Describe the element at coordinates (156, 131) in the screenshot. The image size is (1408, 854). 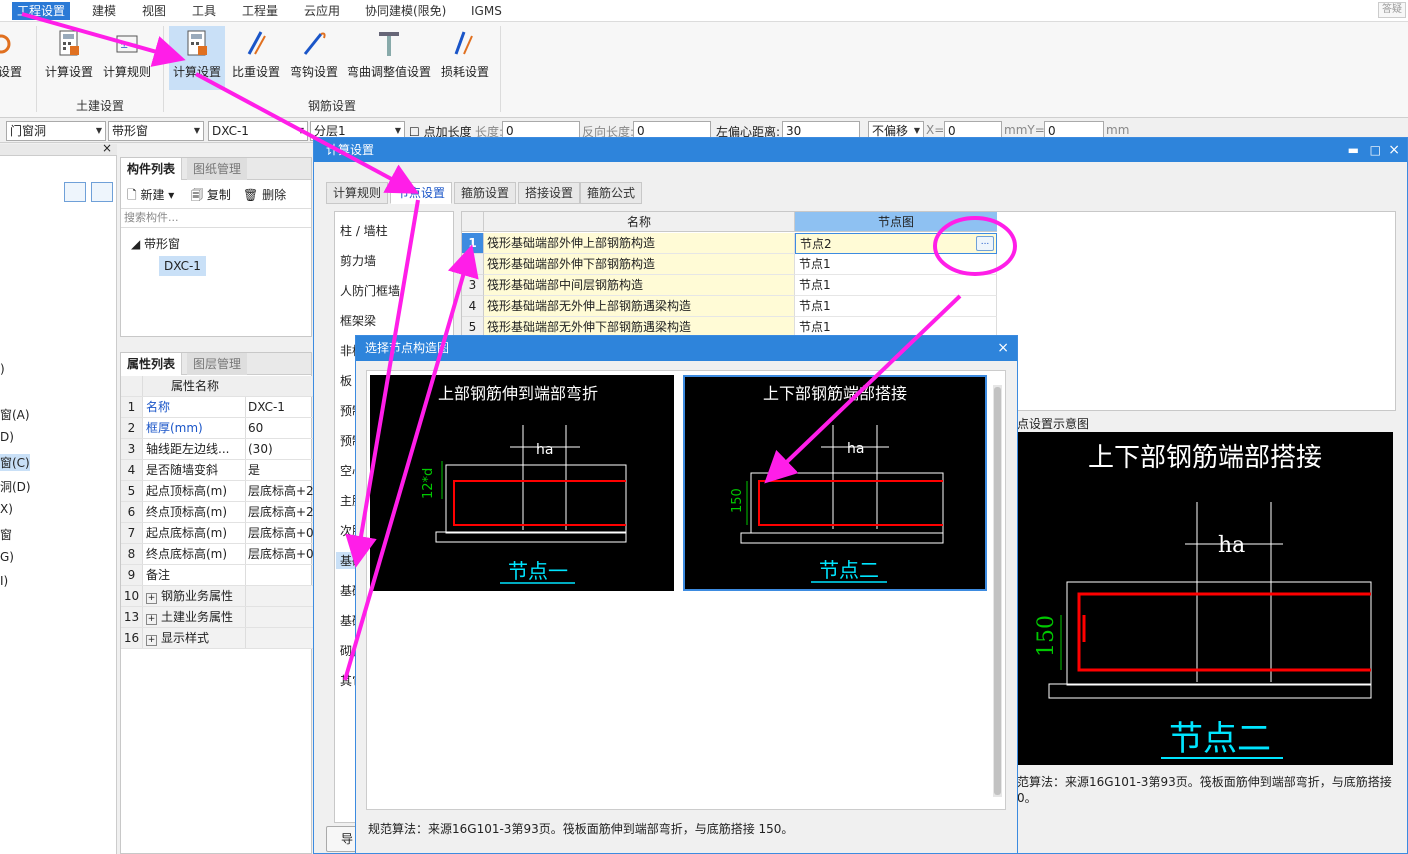
I see `subtype-select: 带形窗 ▼` at that location.